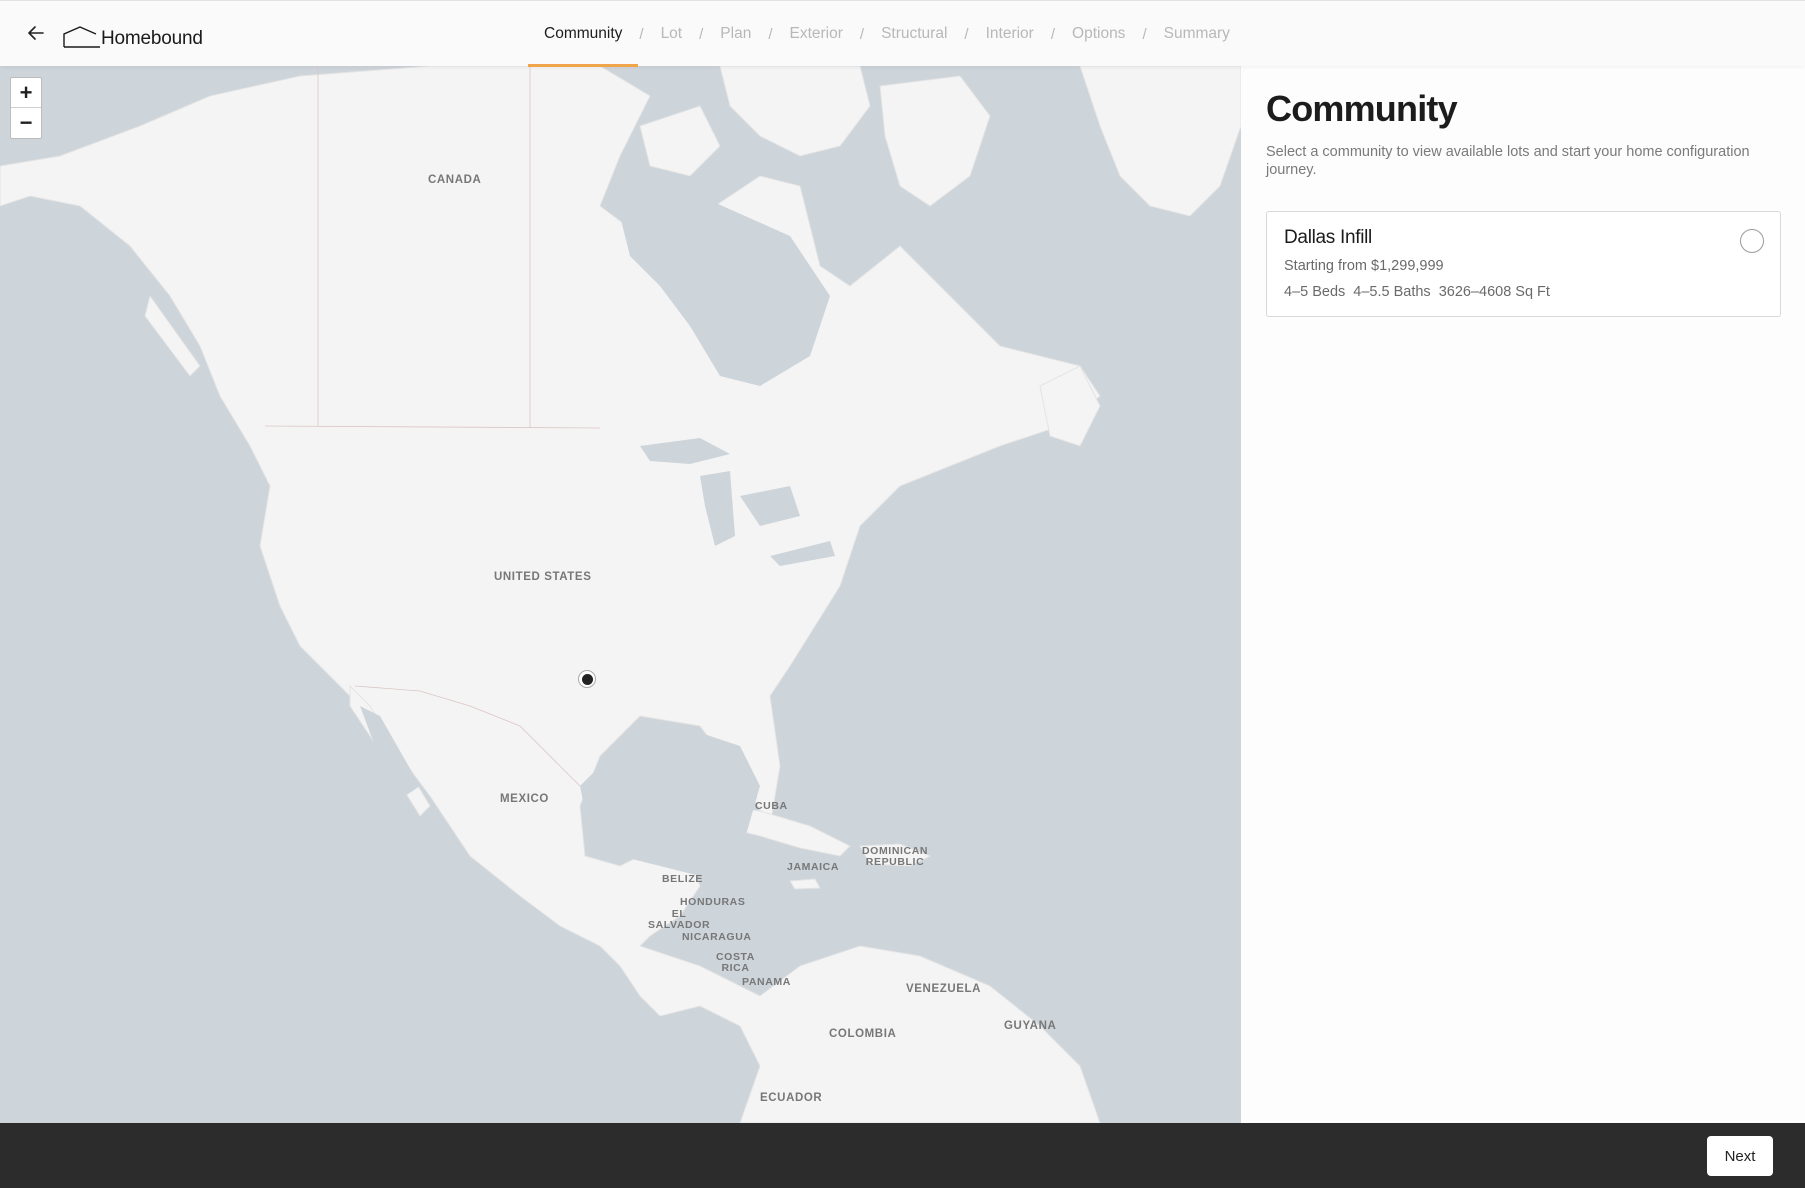 This screenshot has height=1188, width=1805. Describe the element at coordinates (1030, 1026) in the screenshot. I see `map-label-guyana: GUYANA` at that location.